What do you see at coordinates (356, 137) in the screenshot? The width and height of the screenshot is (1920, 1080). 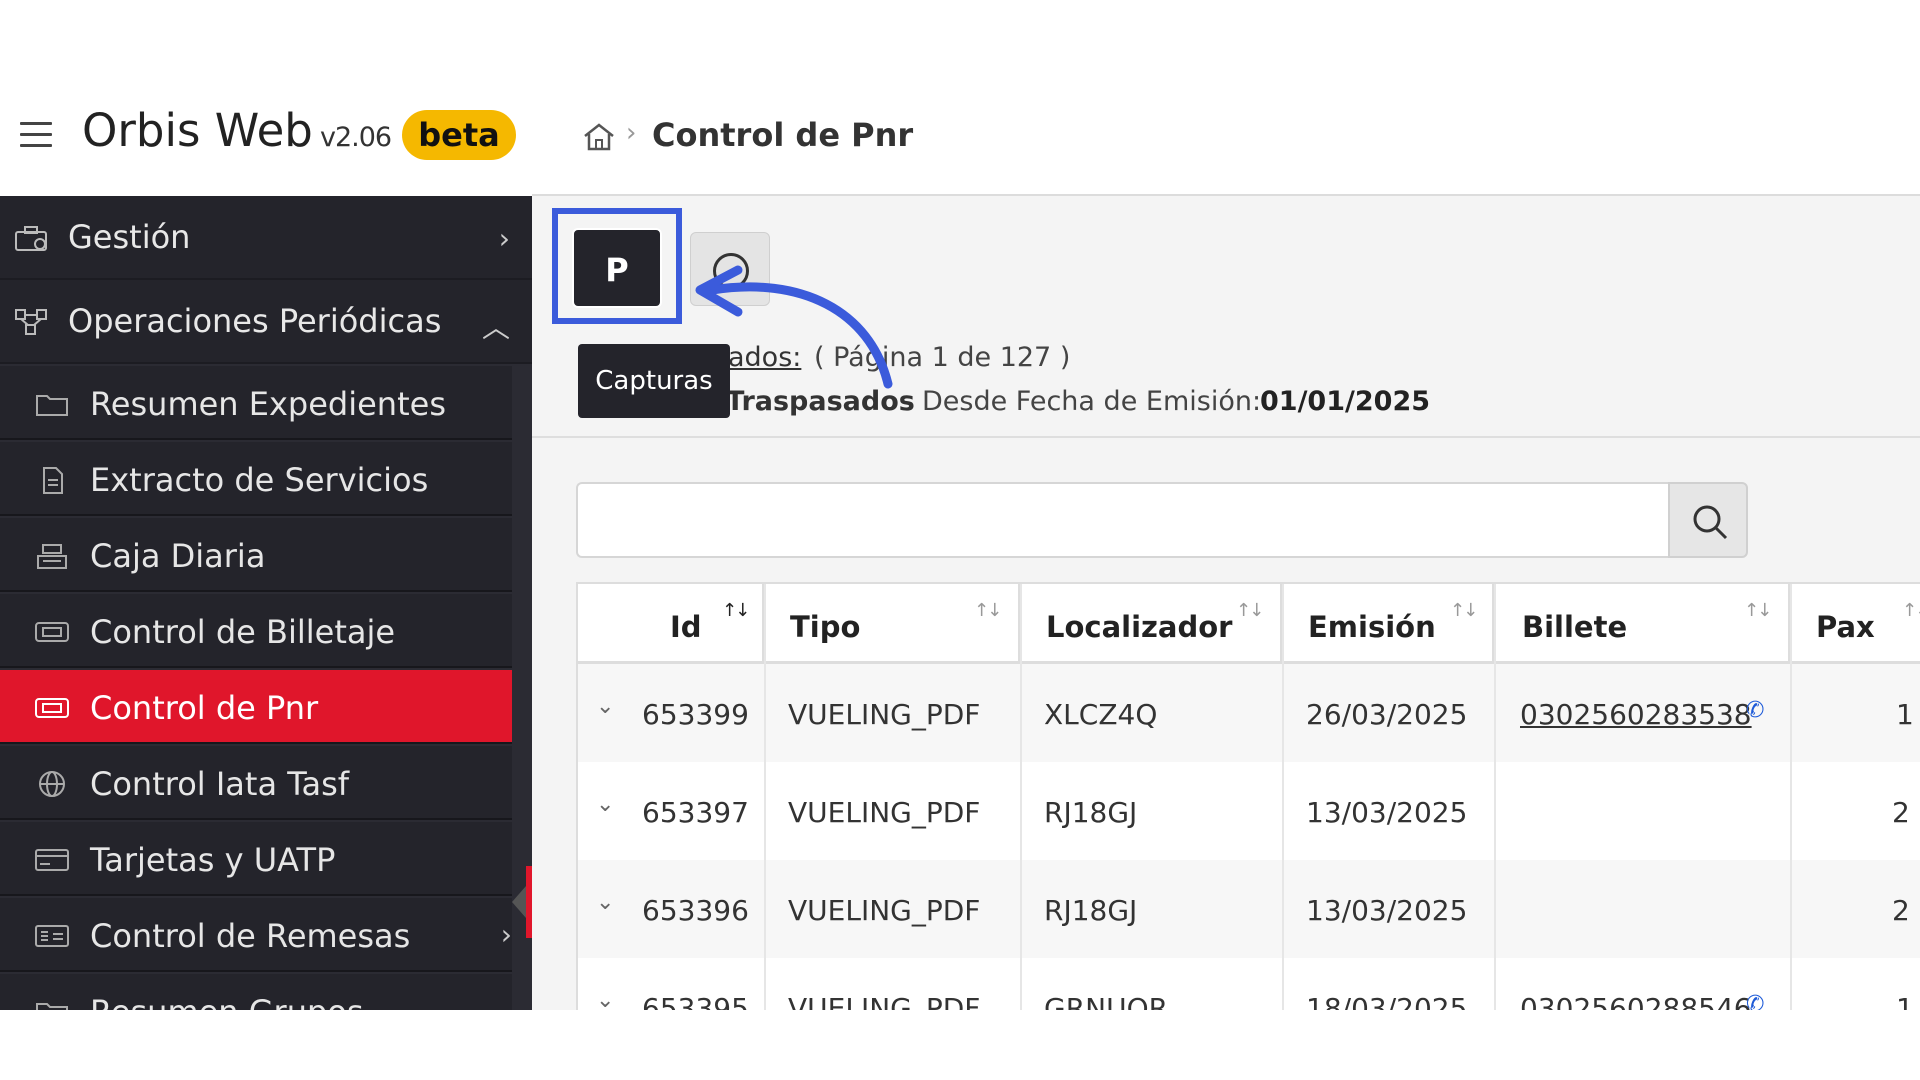 I see `app-version: v2.06` at bounding box center [356, 137].